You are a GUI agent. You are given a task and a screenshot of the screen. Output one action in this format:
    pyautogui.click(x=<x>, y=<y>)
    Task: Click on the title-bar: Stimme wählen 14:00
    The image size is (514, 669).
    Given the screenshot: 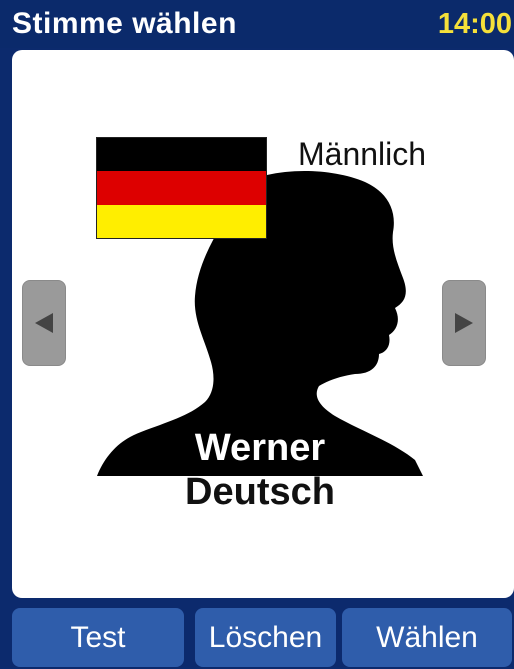 What is the action you would take?
    pyautogui.click(x=257, y=24)
    